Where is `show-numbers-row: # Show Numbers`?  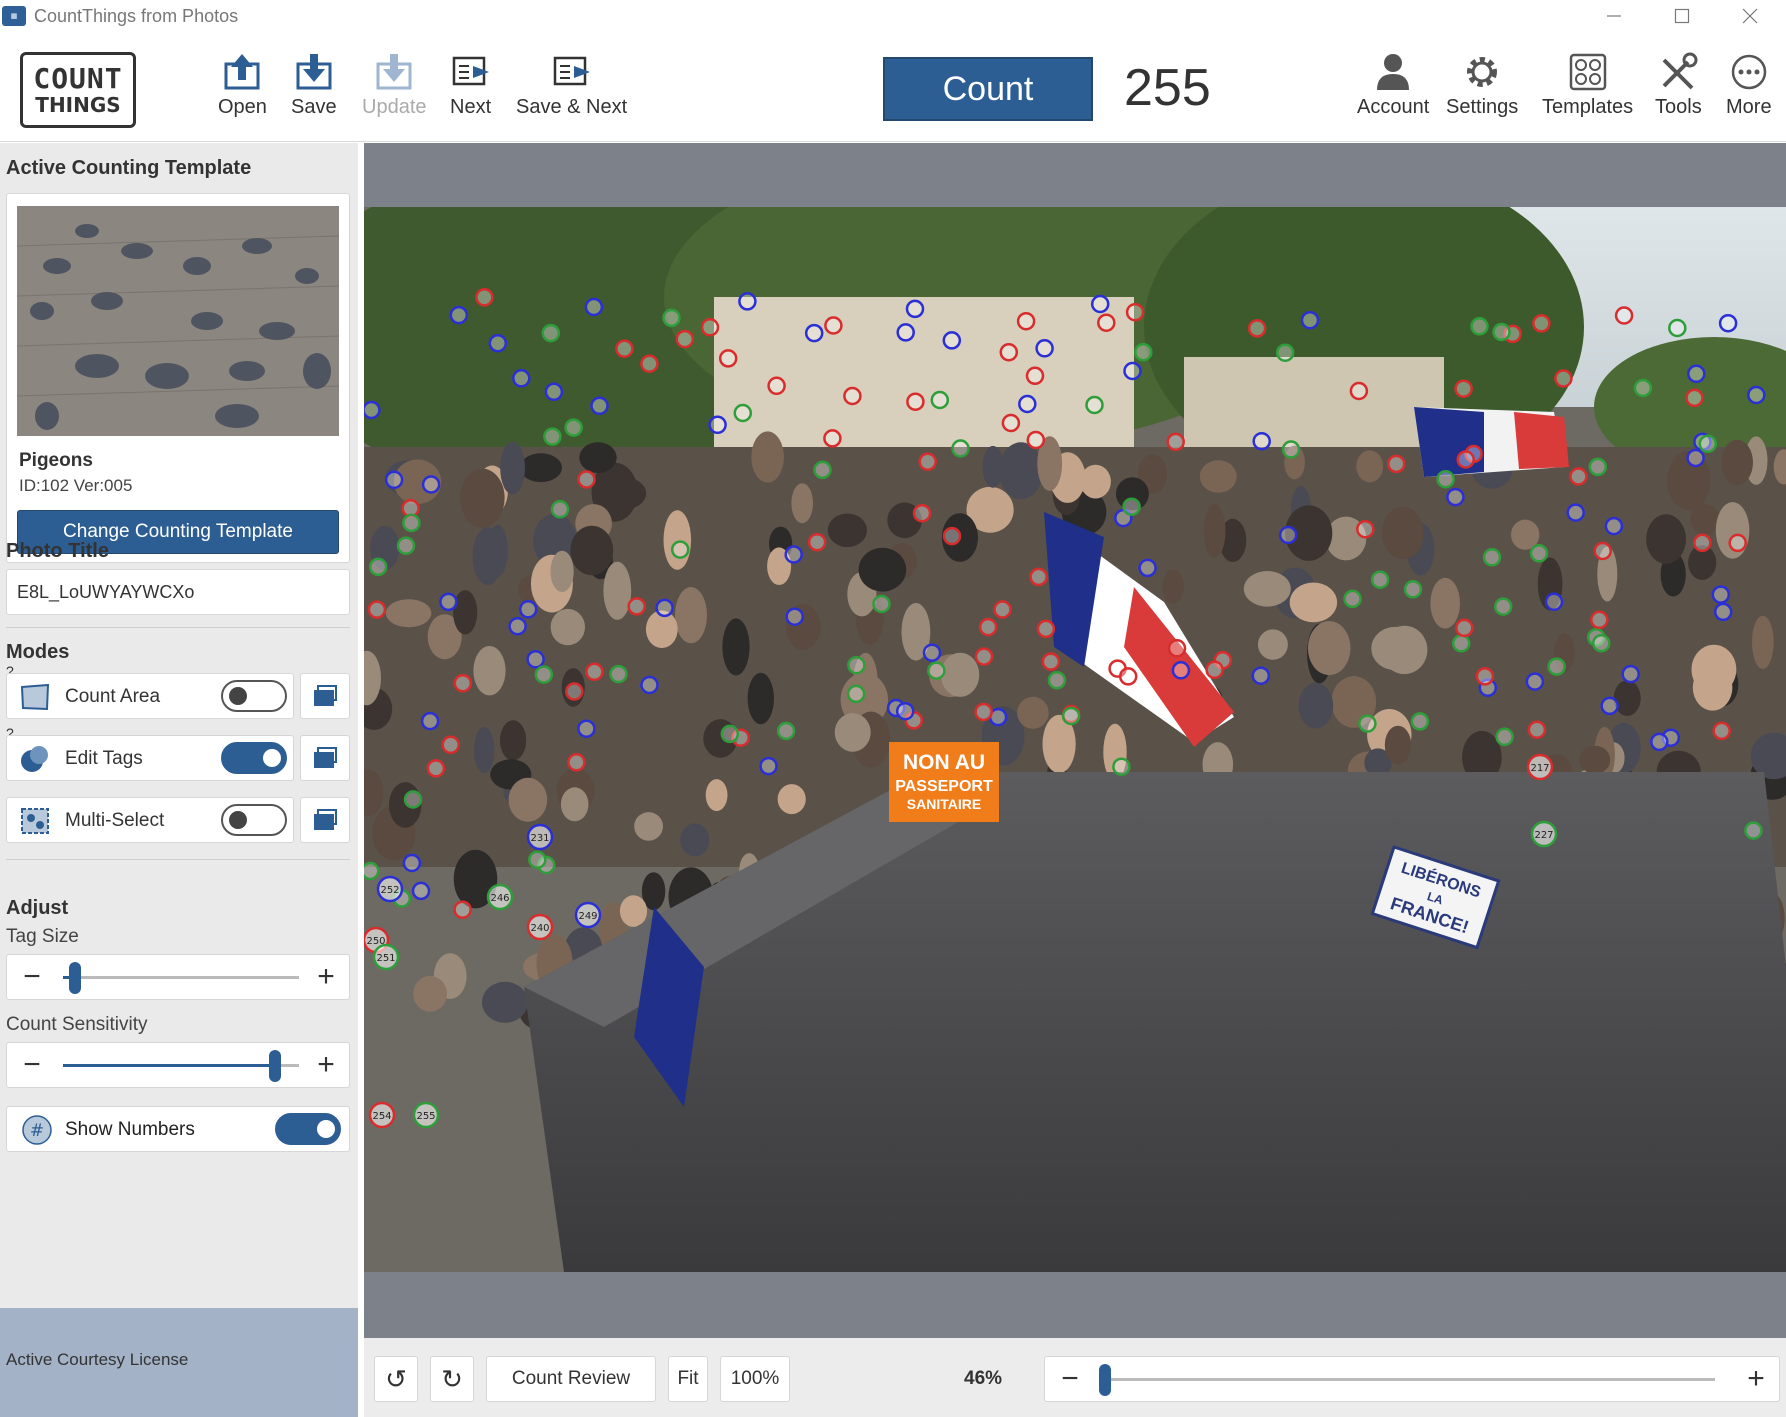 show-numbers-row: # Show Numbers is located at coordinates (178, 1129).